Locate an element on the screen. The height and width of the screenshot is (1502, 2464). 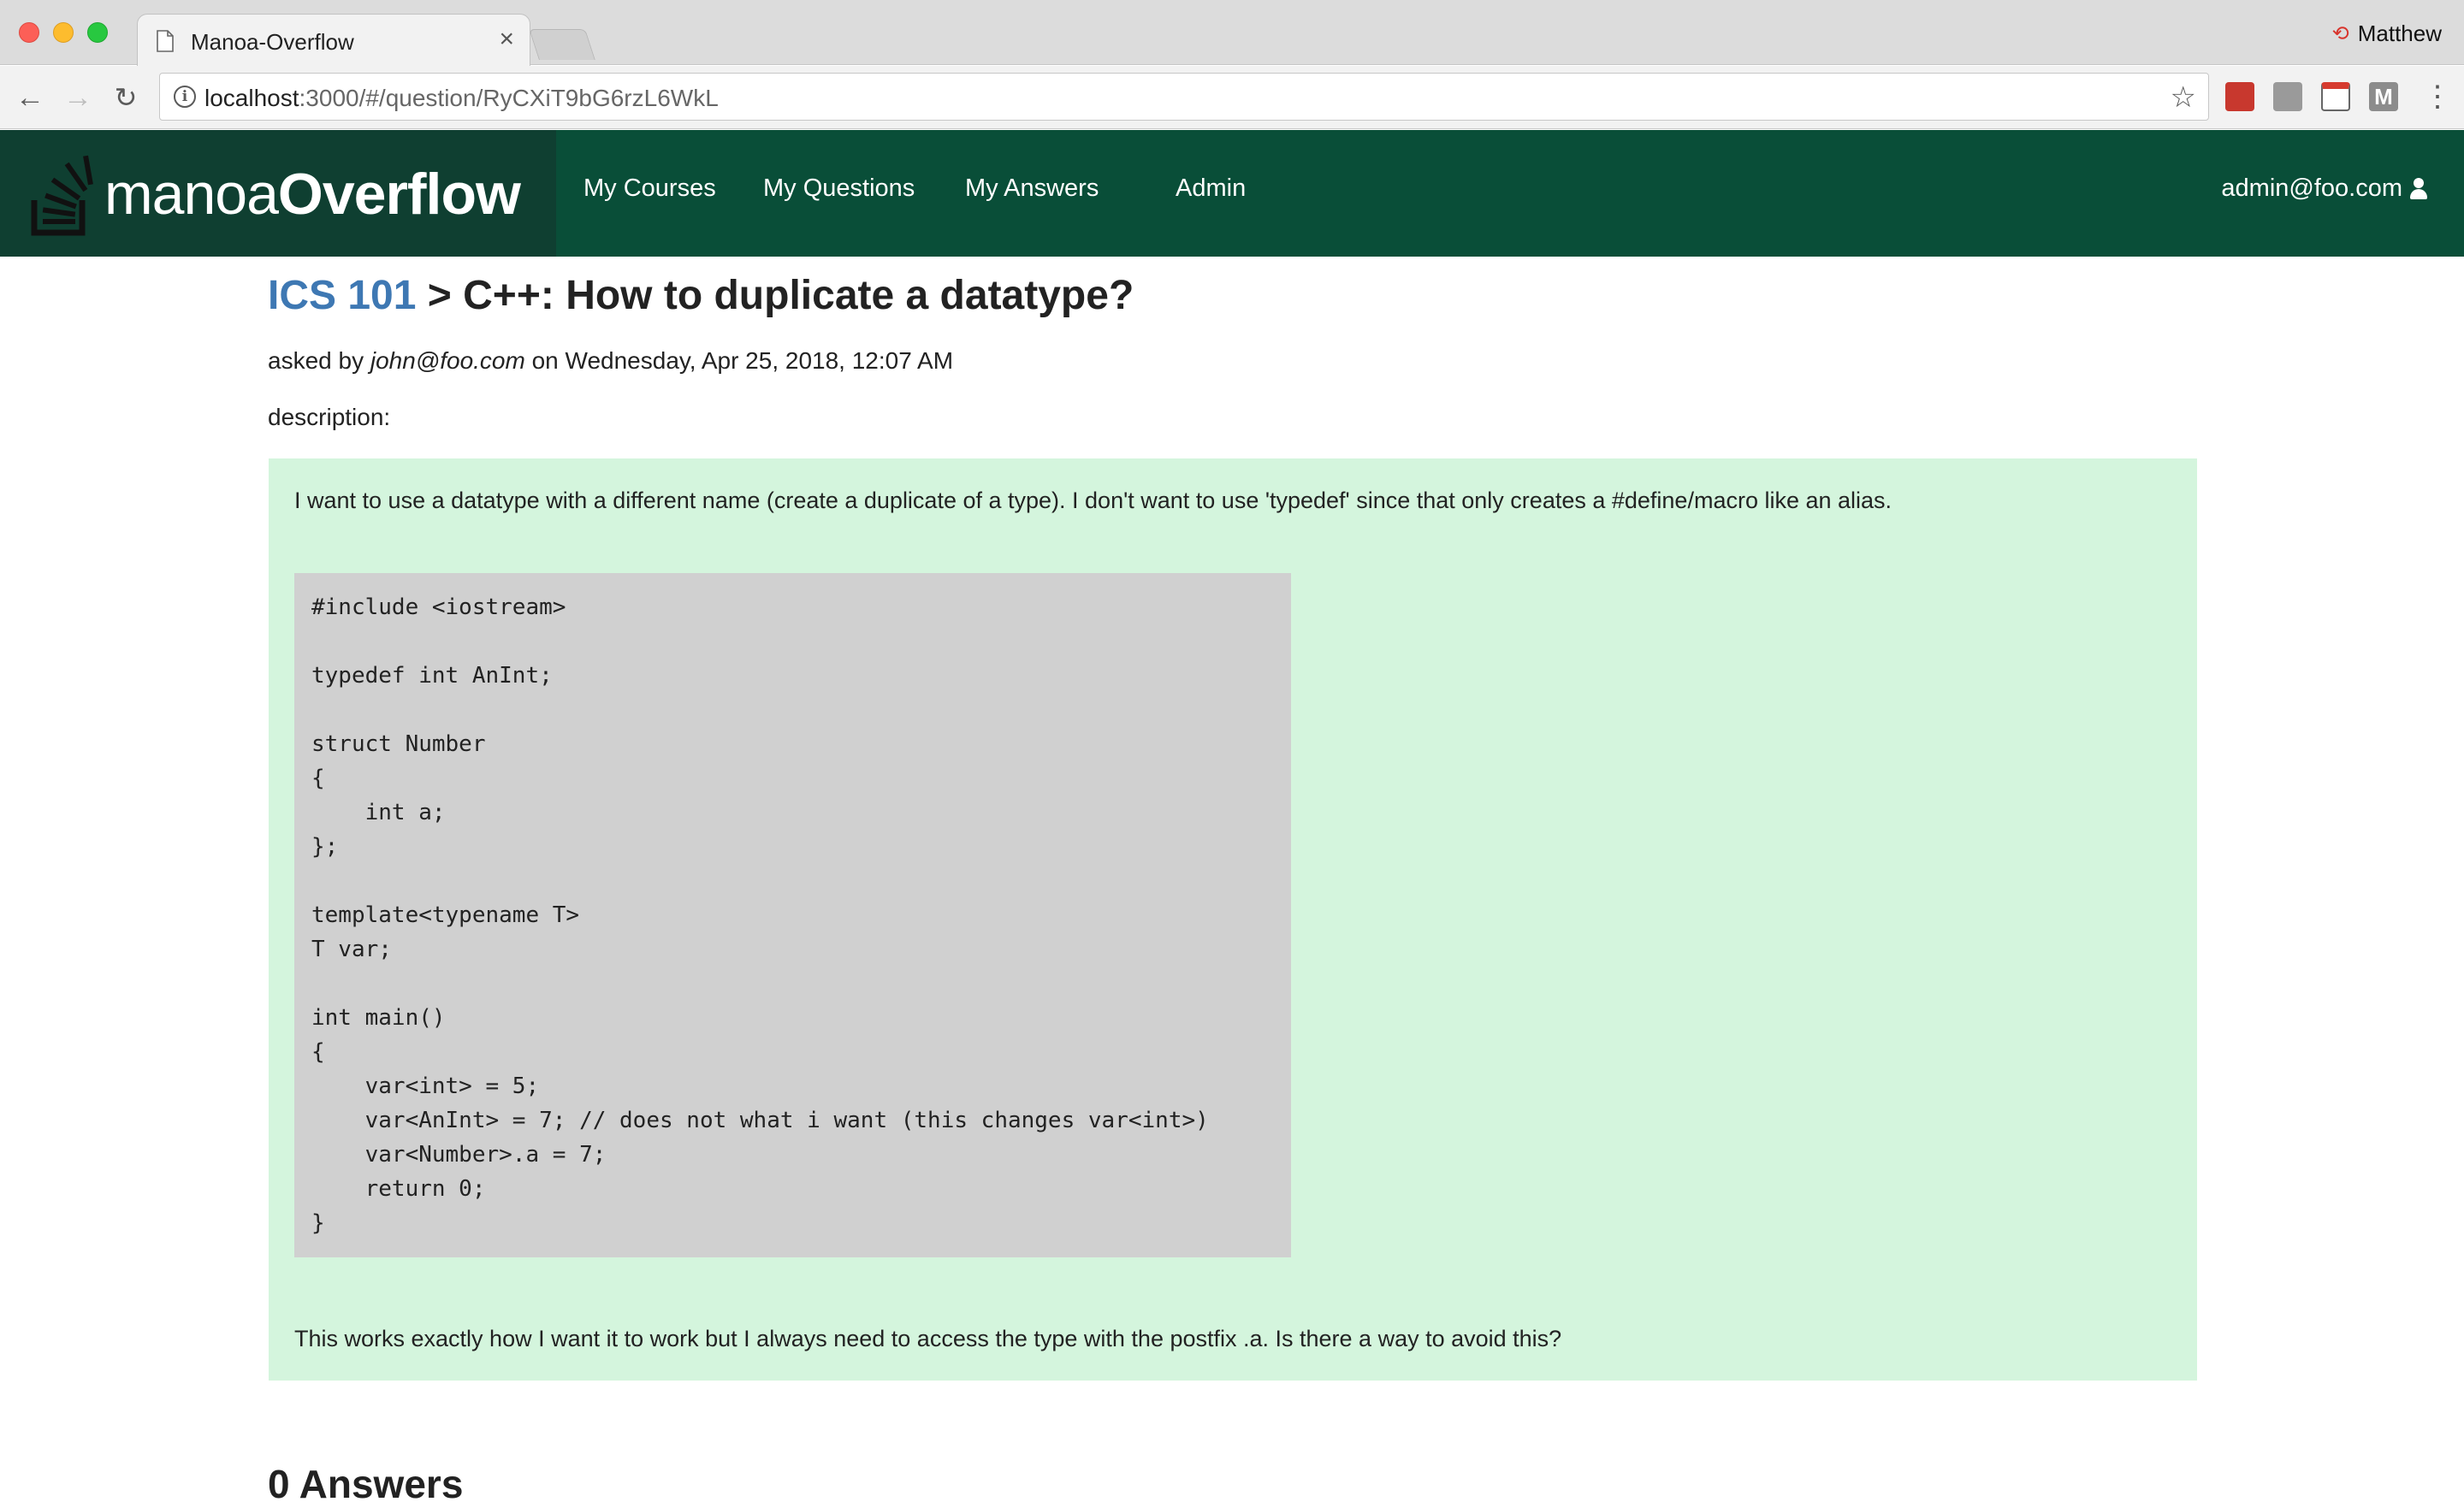
new-tab-button is located at coordinates (562, 44).